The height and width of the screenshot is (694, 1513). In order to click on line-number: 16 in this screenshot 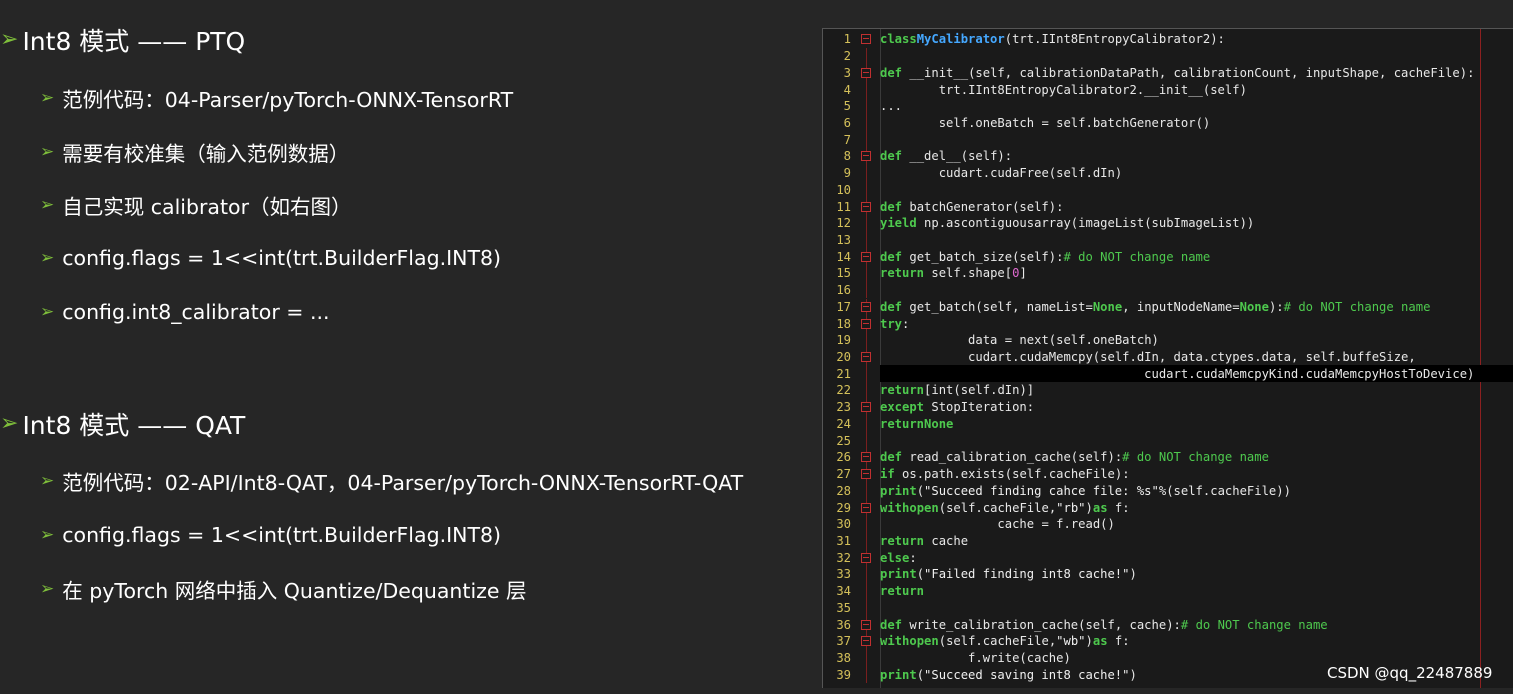, I will do `click(843, 290)`.